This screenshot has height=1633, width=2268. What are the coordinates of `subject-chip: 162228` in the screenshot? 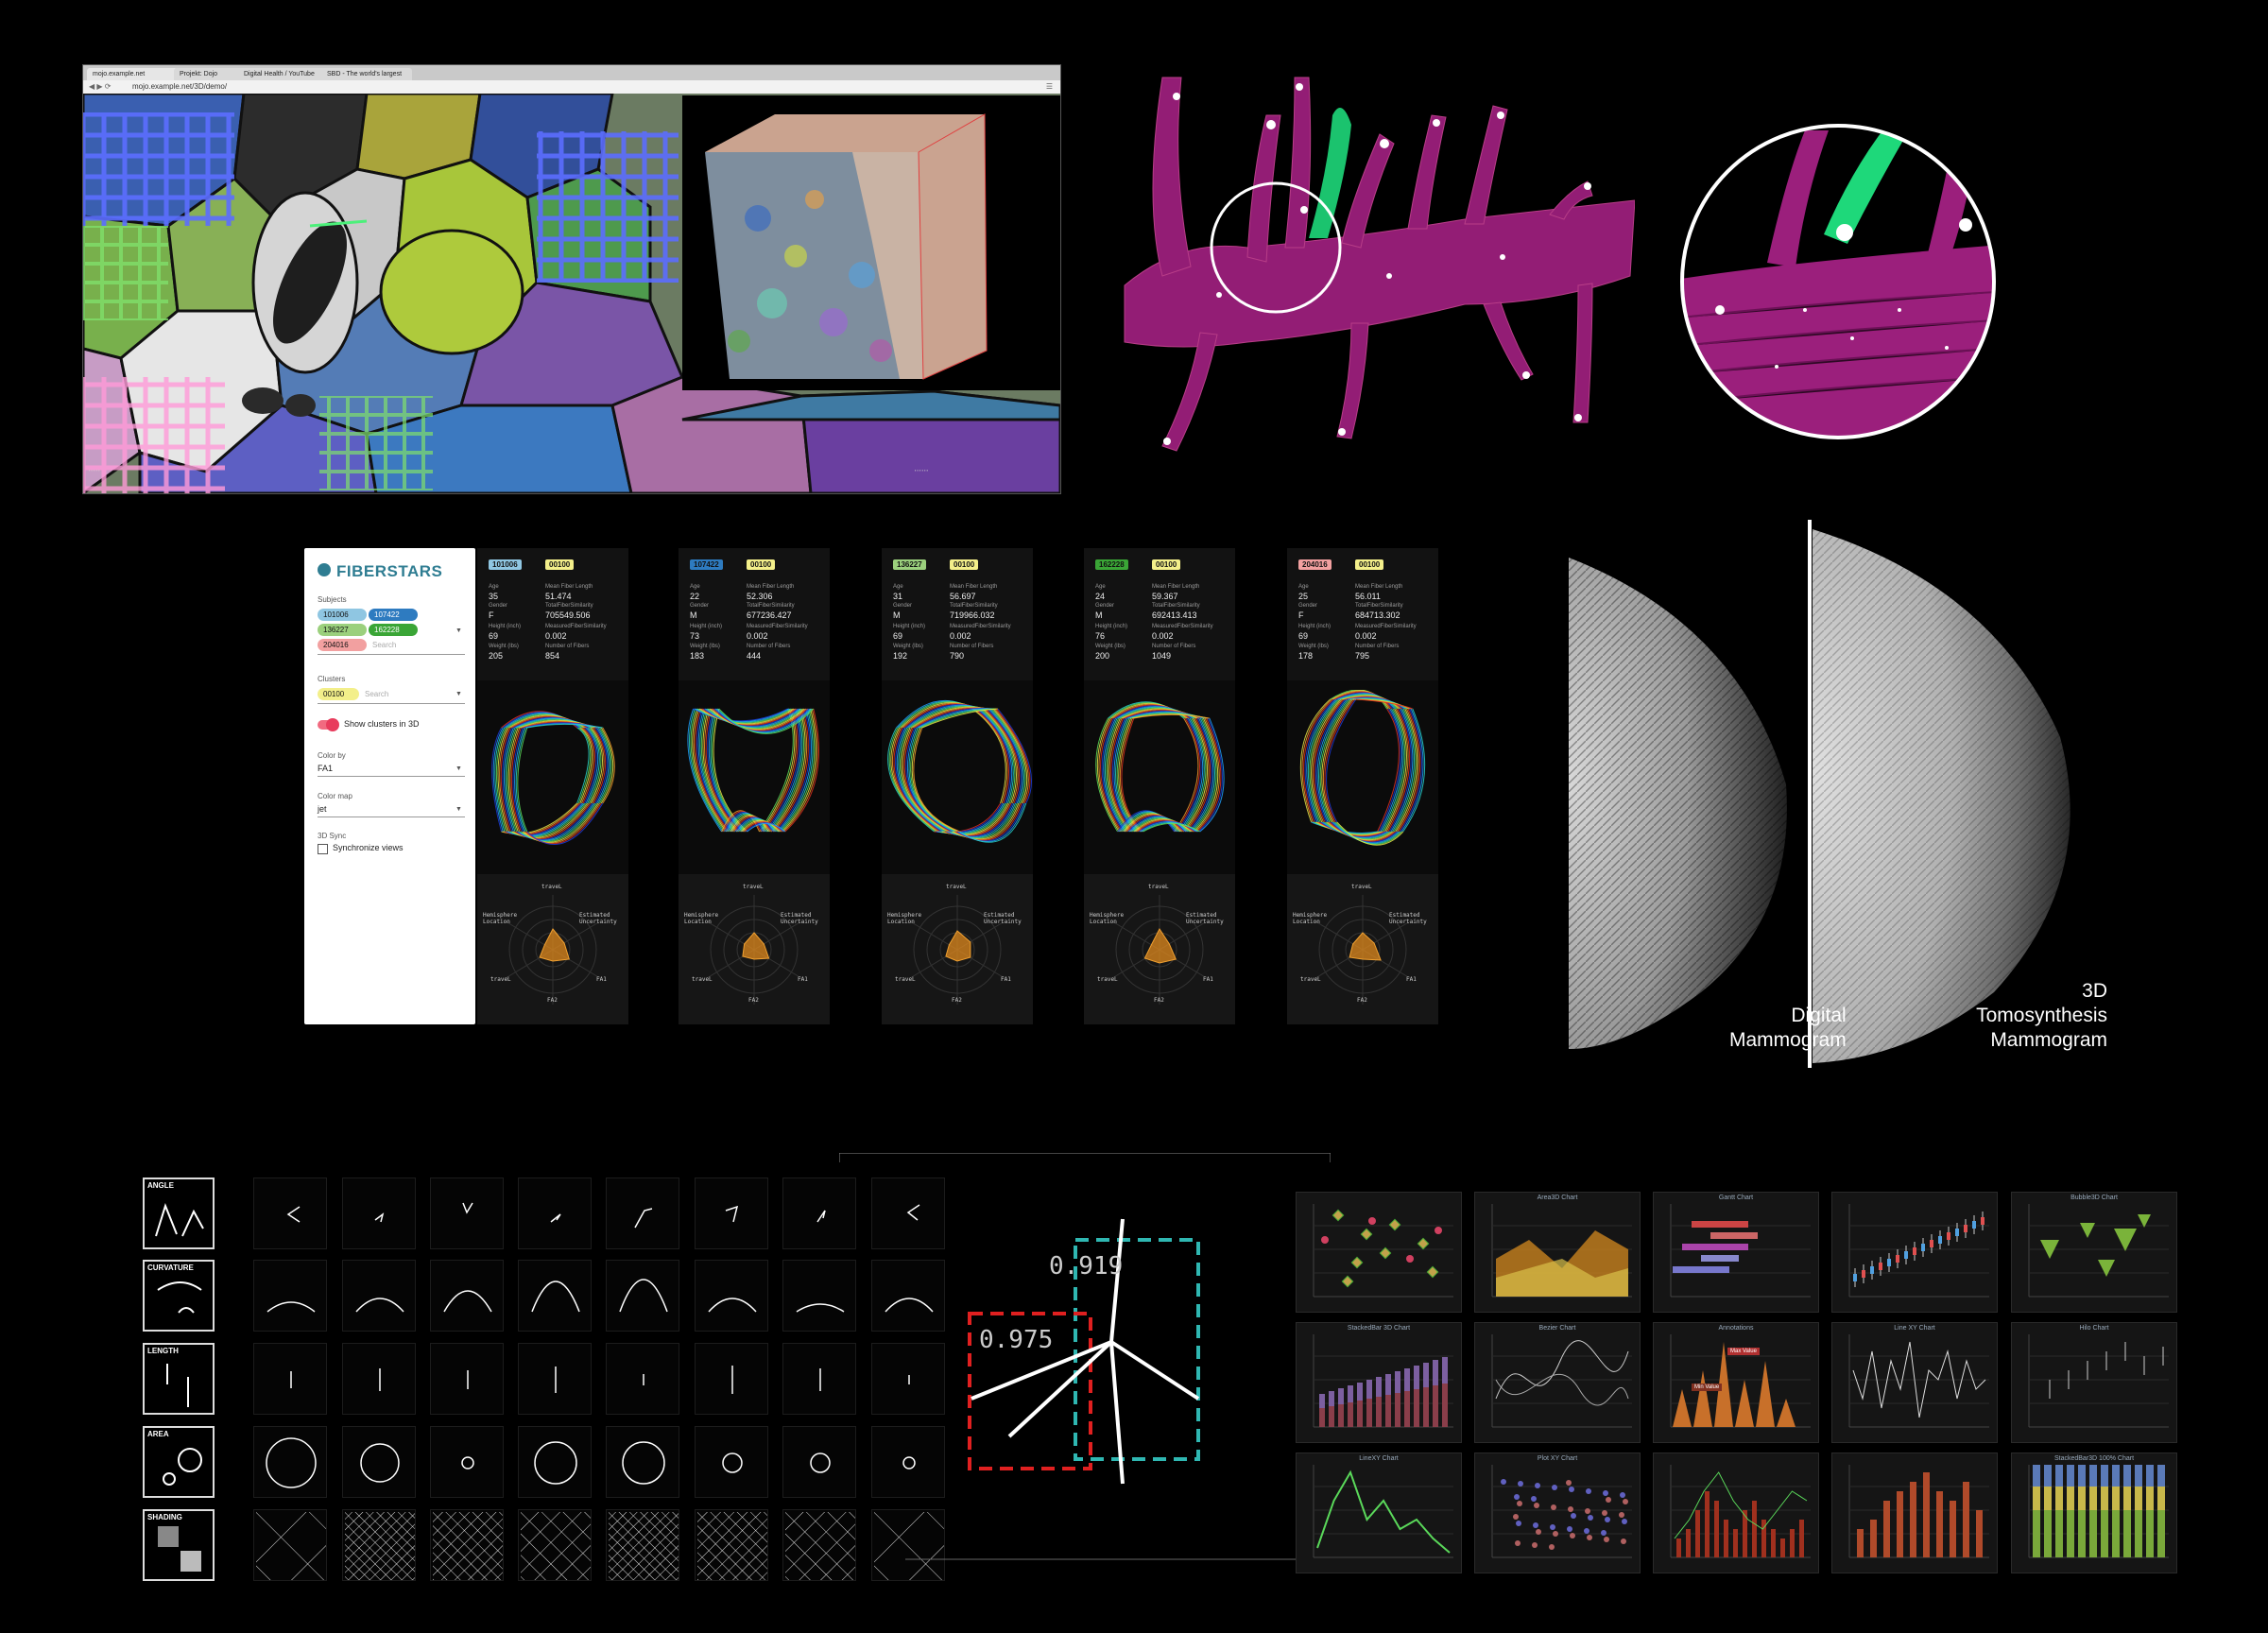 It's located at (393, 630).